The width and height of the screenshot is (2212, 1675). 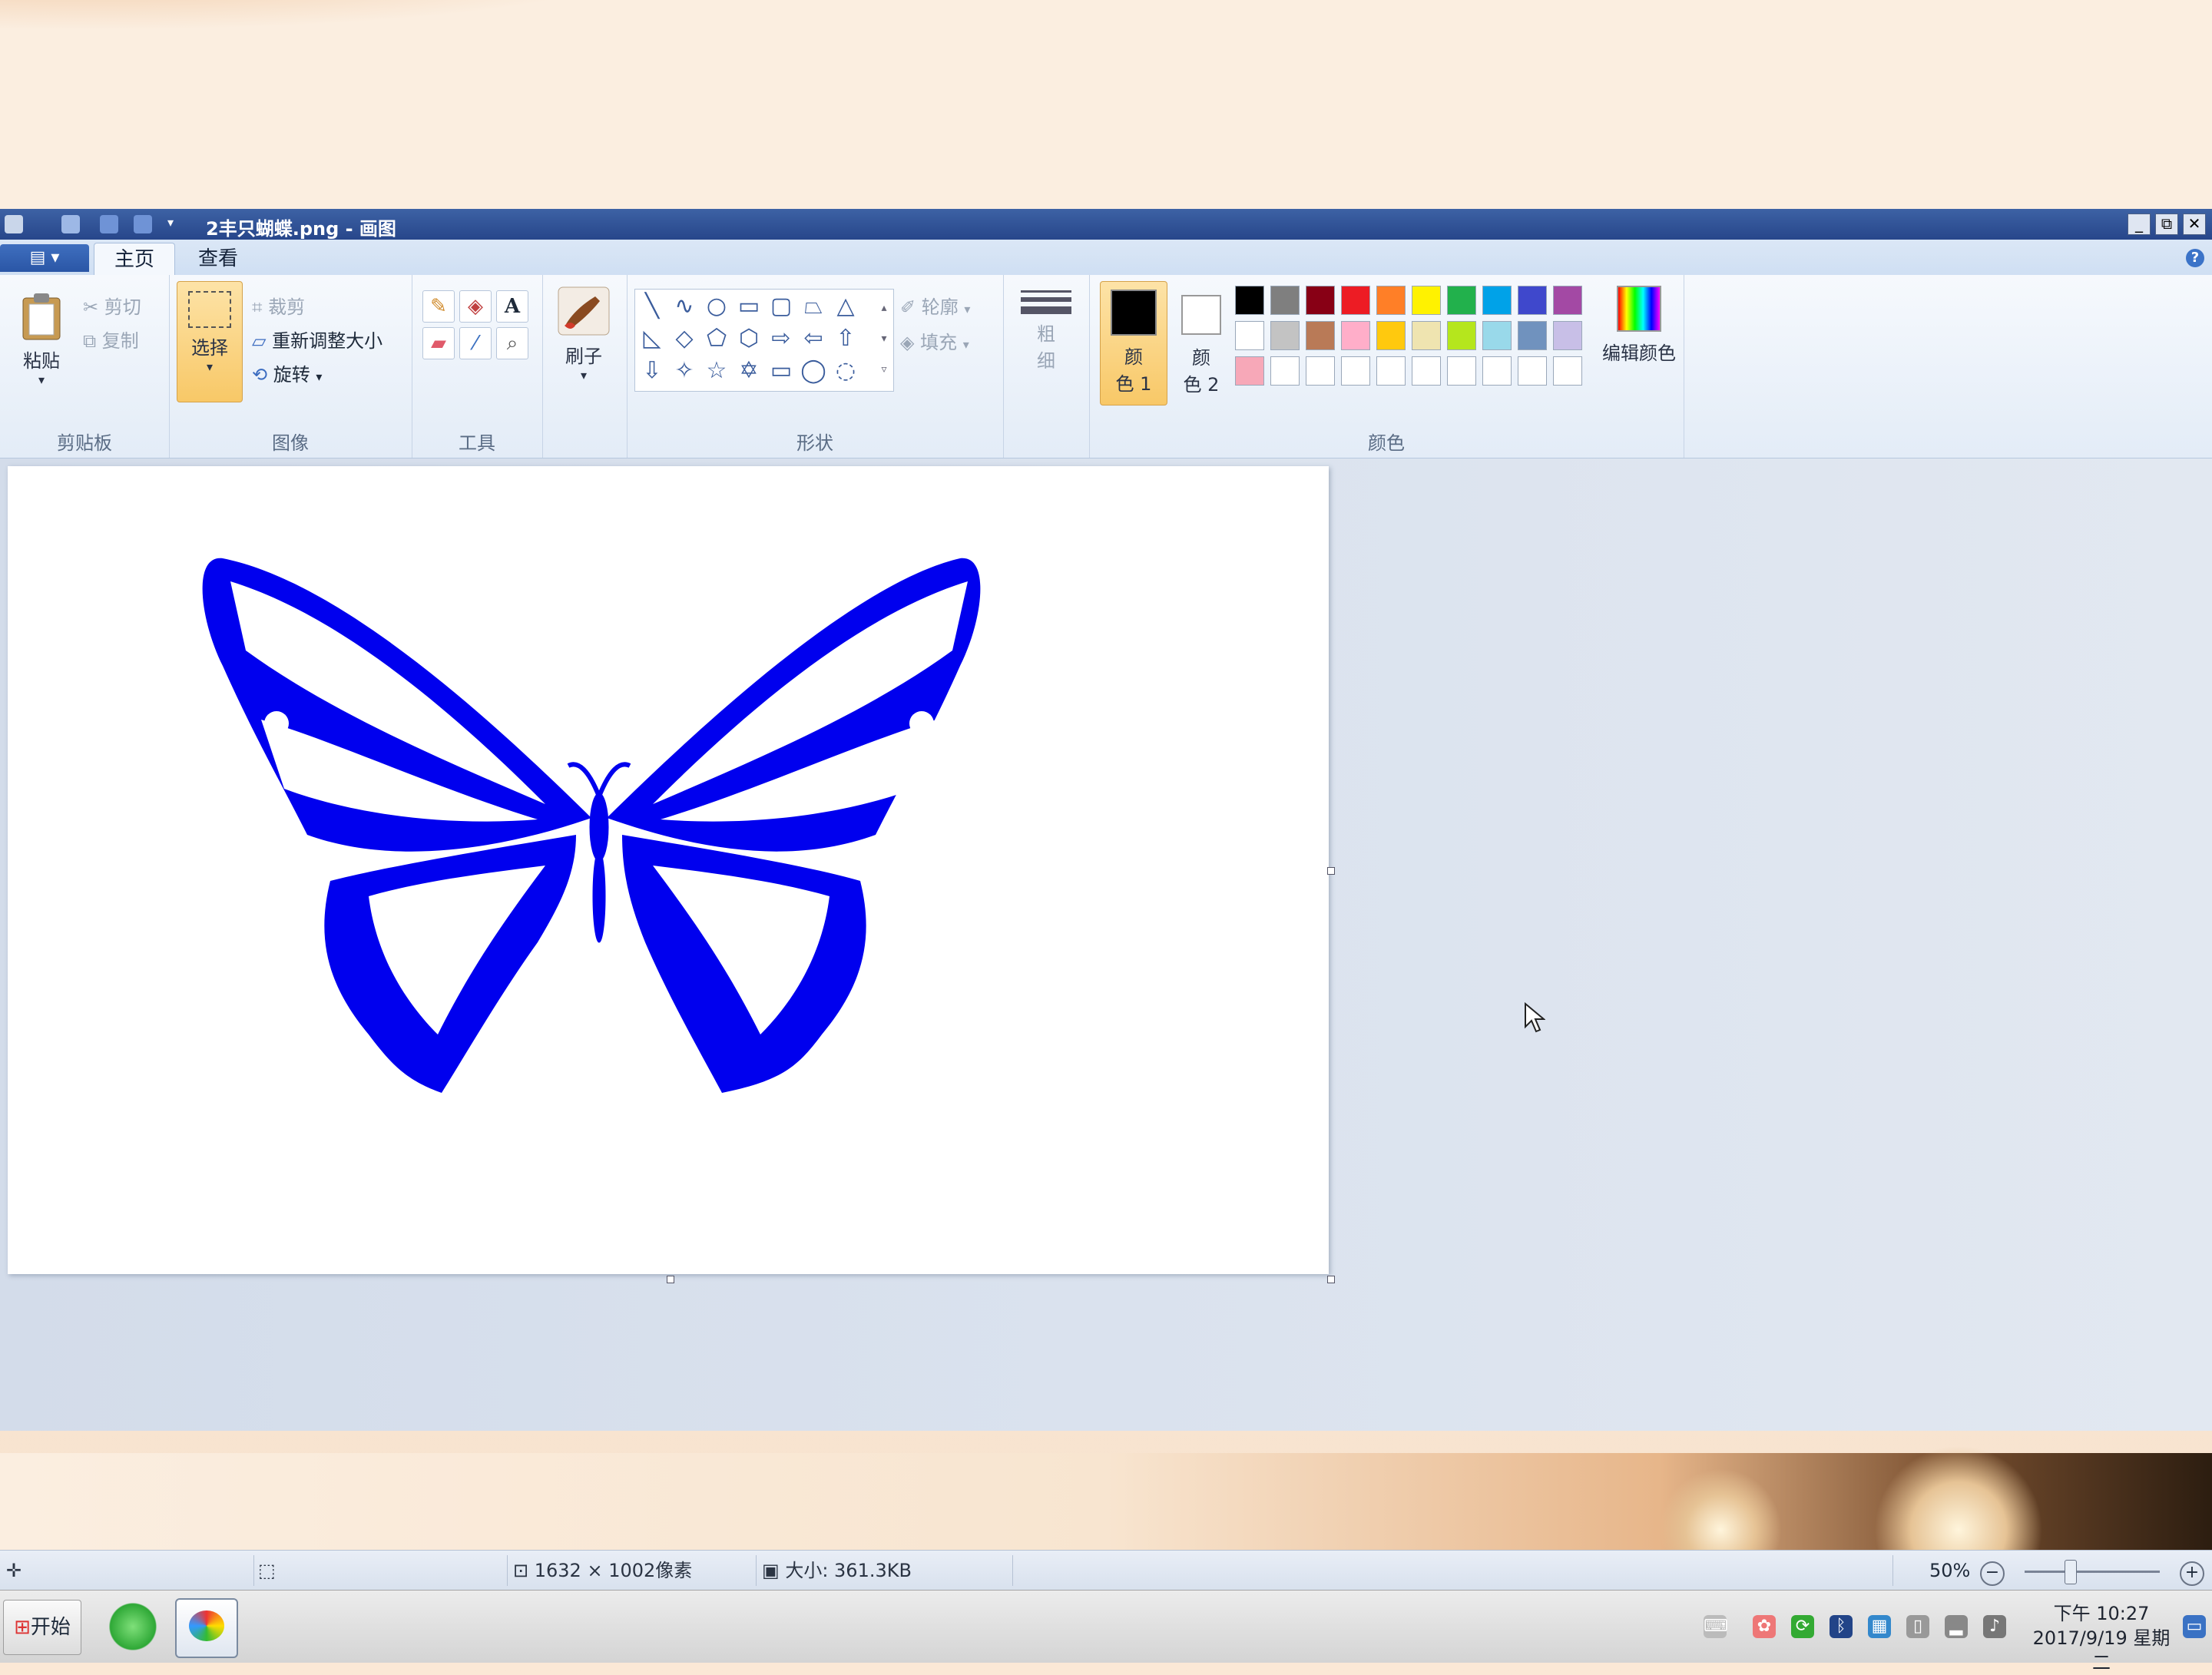 What do you see at coordinates (749, 338) in the screenshot?
I see `hexagon-shape-icon: ⬡` at bounding box center [749, 338].